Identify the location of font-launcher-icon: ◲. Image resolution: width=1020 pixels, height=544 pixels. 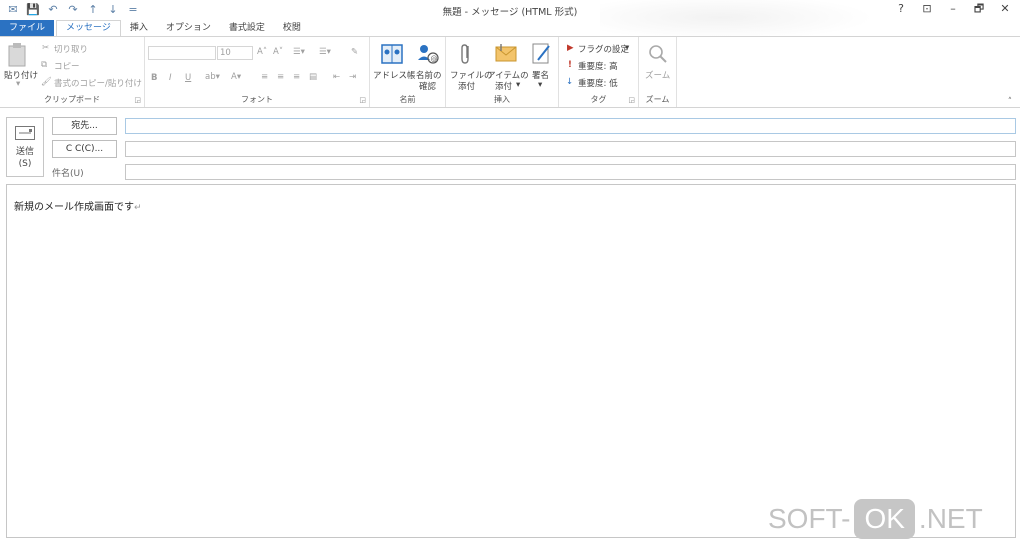
(362, 100).